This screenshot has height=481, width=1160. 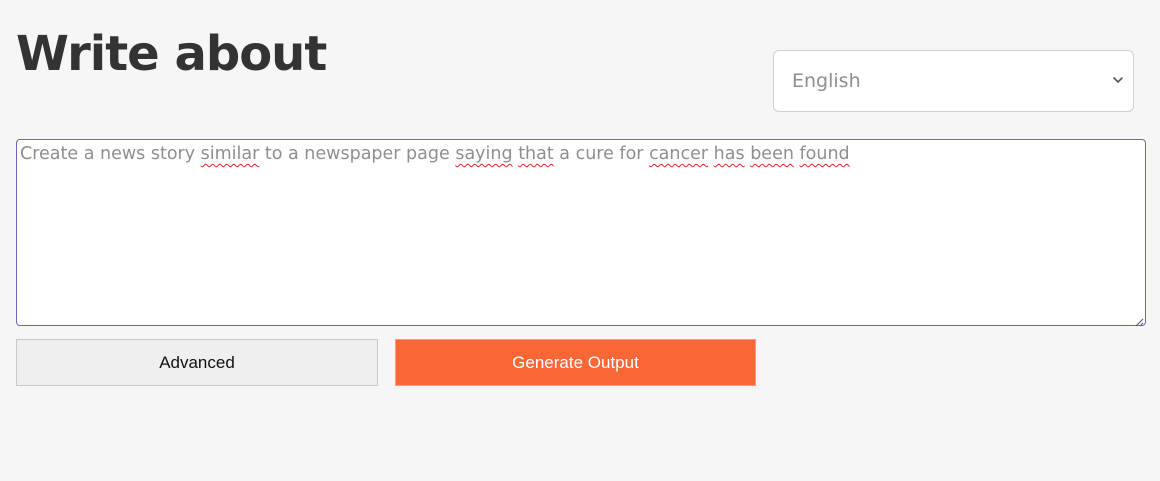 What do you see at coordinates (824, 154) in the screenshot?
I see `prompt-word-misspelled: found` at bounding box center [824, 154].